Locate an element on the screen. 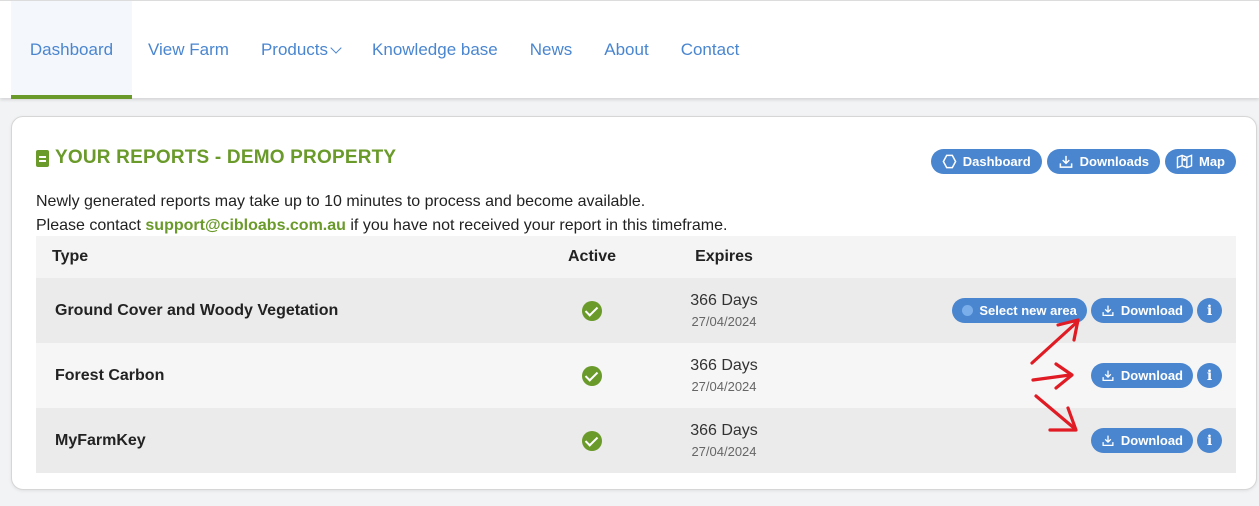  nav-products: Products is located at coordinates (300, 50).